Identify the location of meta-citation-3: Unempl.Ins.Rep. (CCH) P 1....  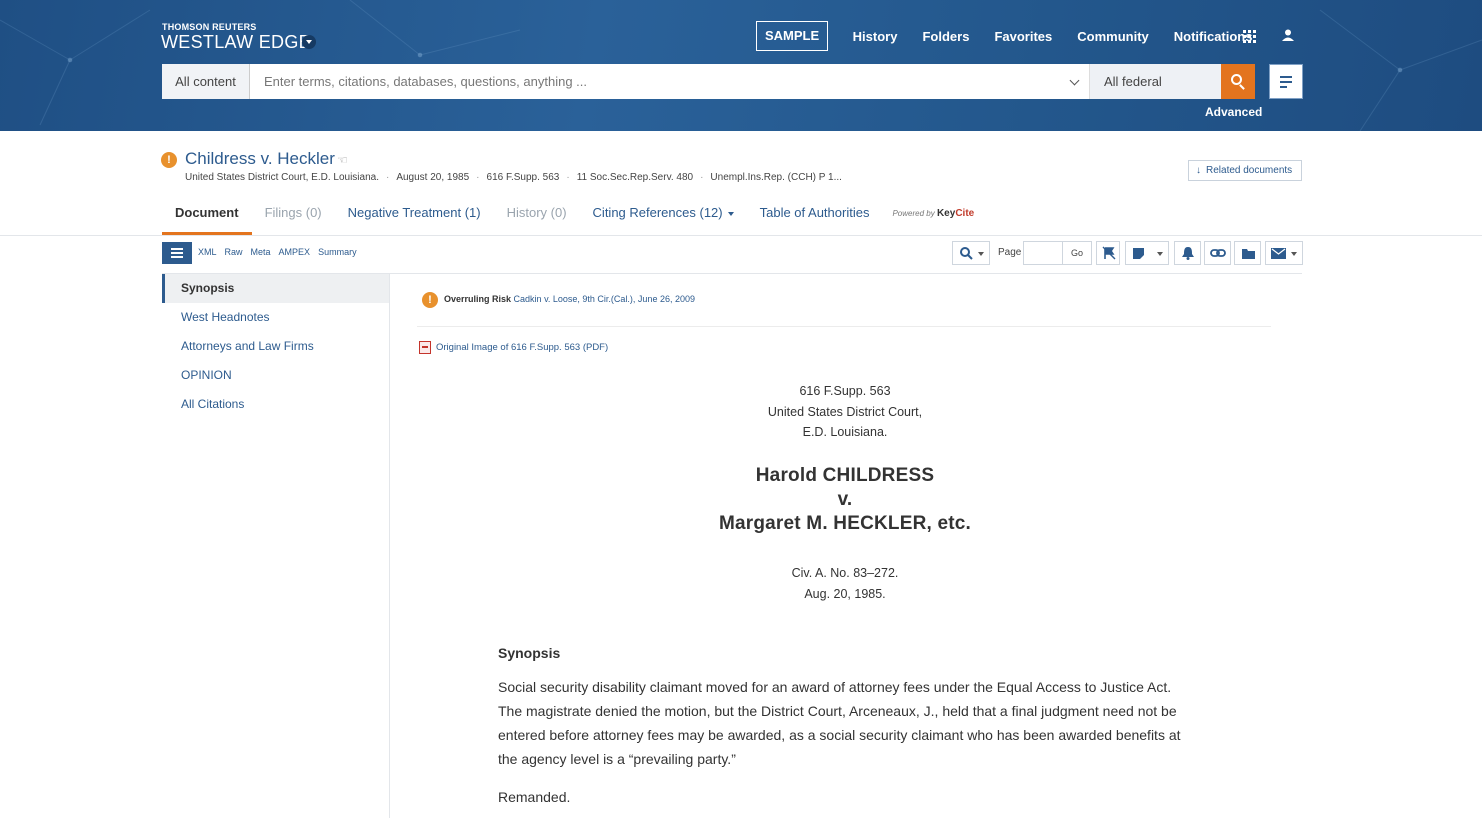
(776, 177).